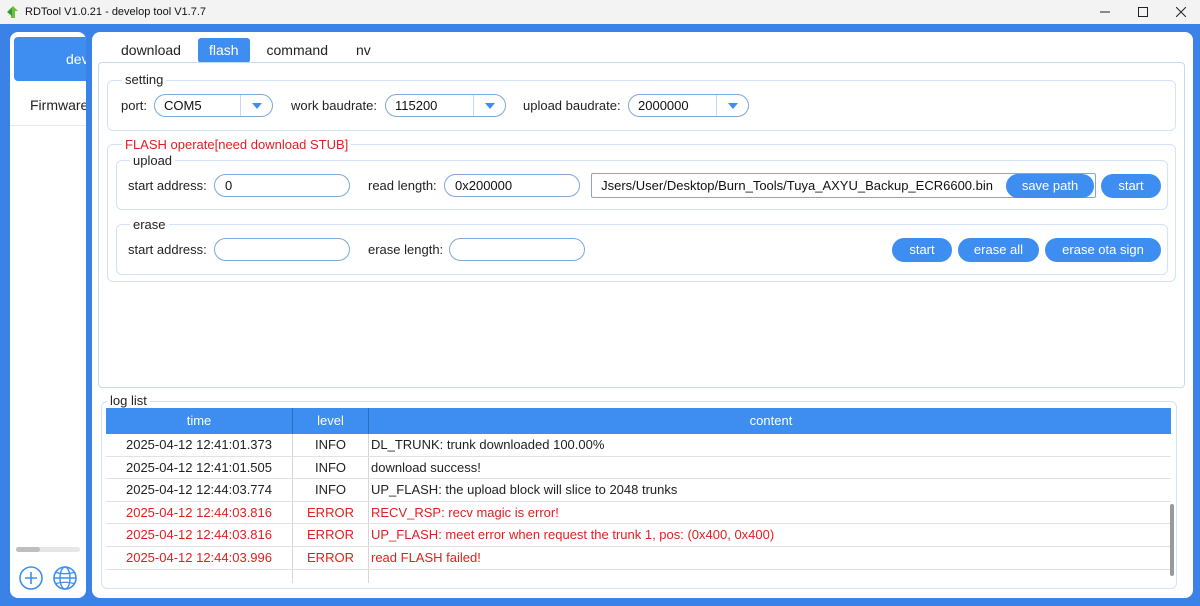 This screenshot has width=1200, height=606. What do you see at coordinates (402, 185) in the screenshot?
I see `read-length-label: read length:` at bounding box center [402, 185].